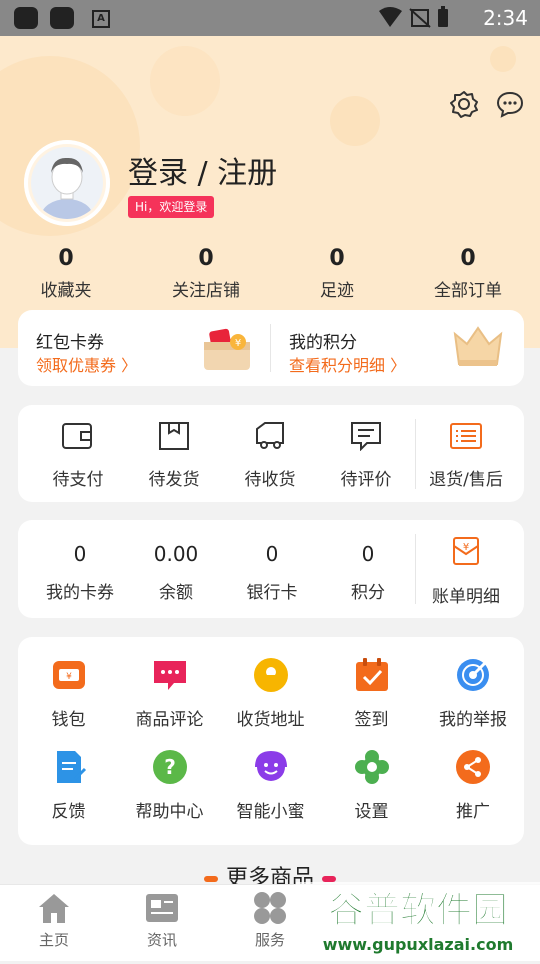 This screenshot has width=540, height=964. Describe the element at coordinates (323, 343) in the screenshot. I see `points-title: 我的积分` at that location.